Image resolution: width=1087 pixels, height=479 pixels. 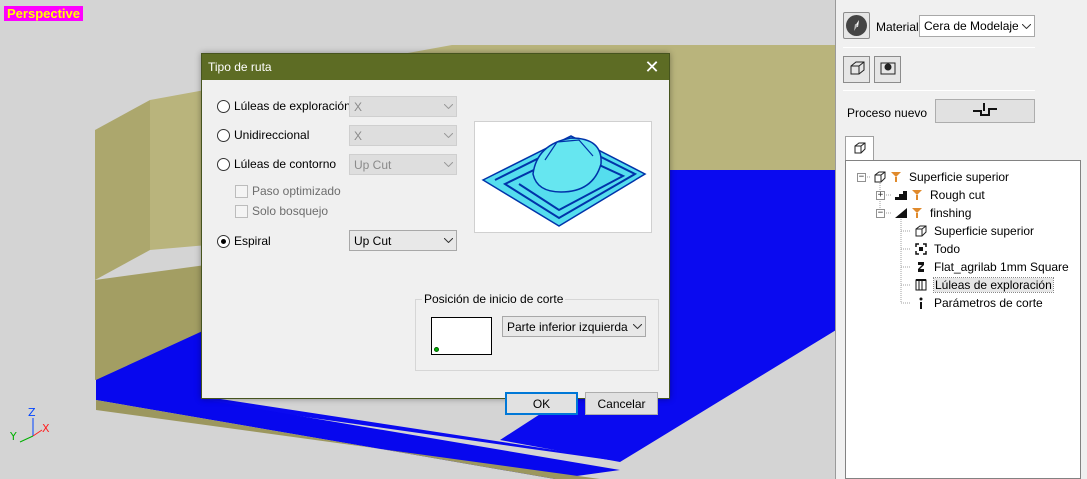 What do you see at coordinates (974, 231) in the screenshot?
I see `tree-item-surface-child: Superficie superior` at bounding box center [974, 231].